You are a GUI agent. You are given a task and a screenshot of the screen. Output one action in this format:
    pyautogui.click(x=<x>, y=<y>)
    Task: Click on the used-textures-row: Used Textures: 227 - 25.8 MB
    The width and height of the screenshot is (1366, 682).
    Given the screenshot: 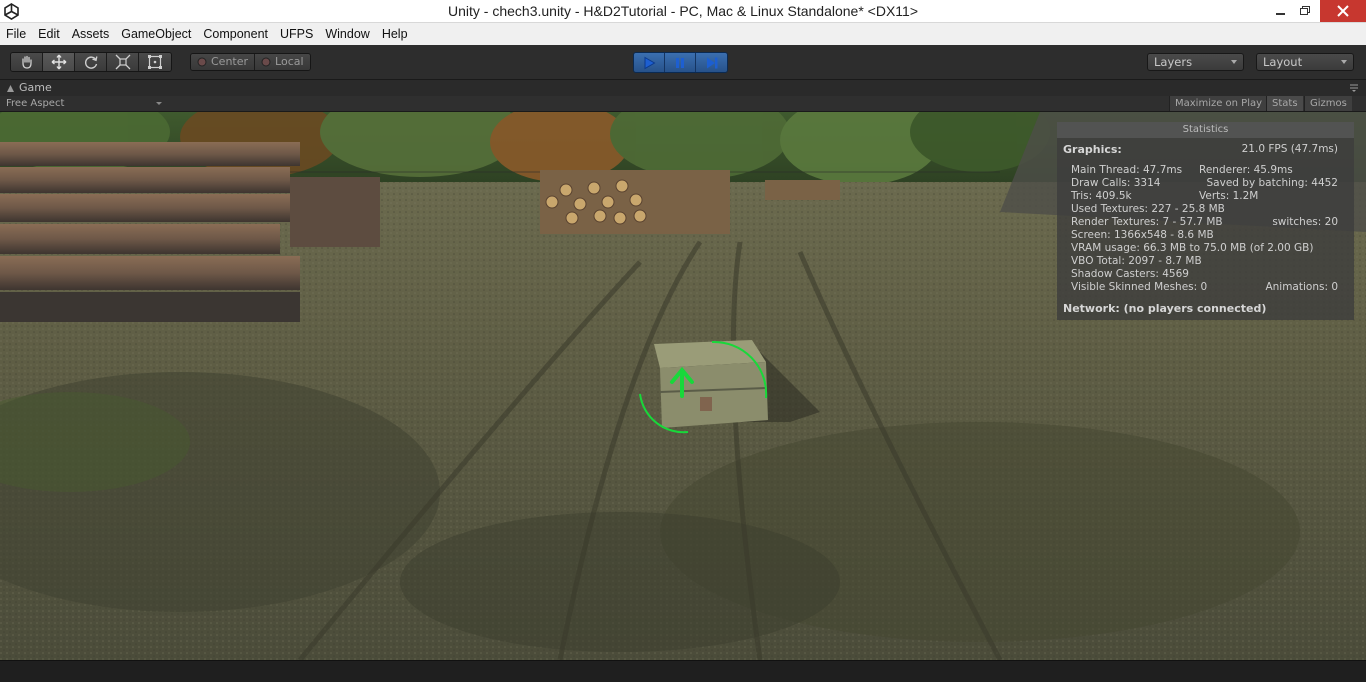 What is the action you would take?
    pyautogui.click(x=1200, y=209)
    